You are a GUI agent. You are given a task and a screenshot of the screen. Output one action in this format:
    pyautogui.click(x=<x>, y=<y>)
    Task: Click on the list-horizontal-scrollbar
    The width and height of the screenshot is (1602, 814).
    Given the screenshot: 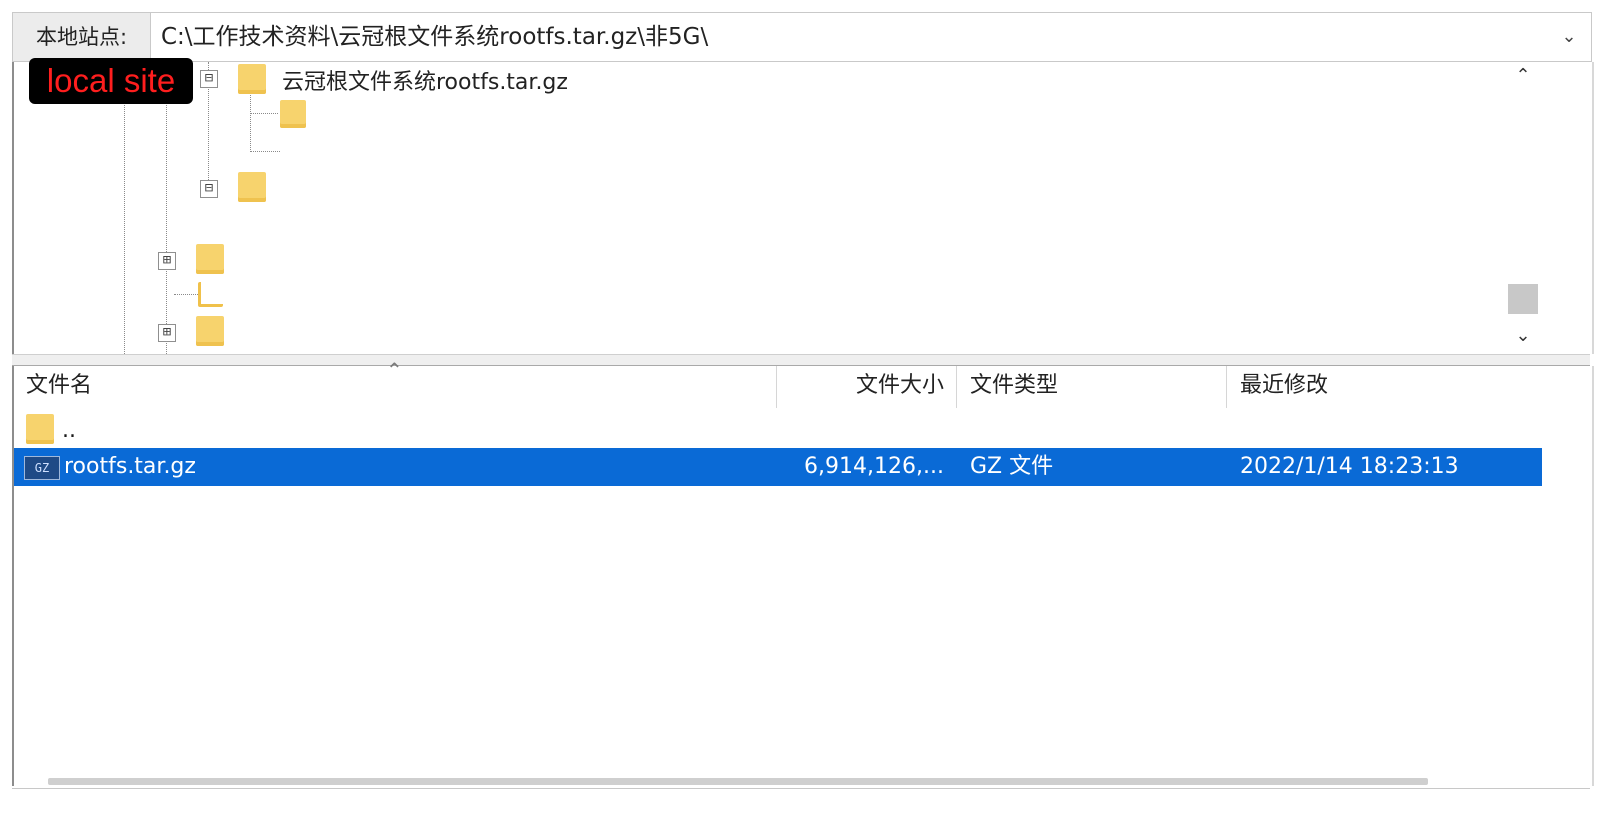 What is the action you would take?
    pyautogui.click(x=738, y=781)
    